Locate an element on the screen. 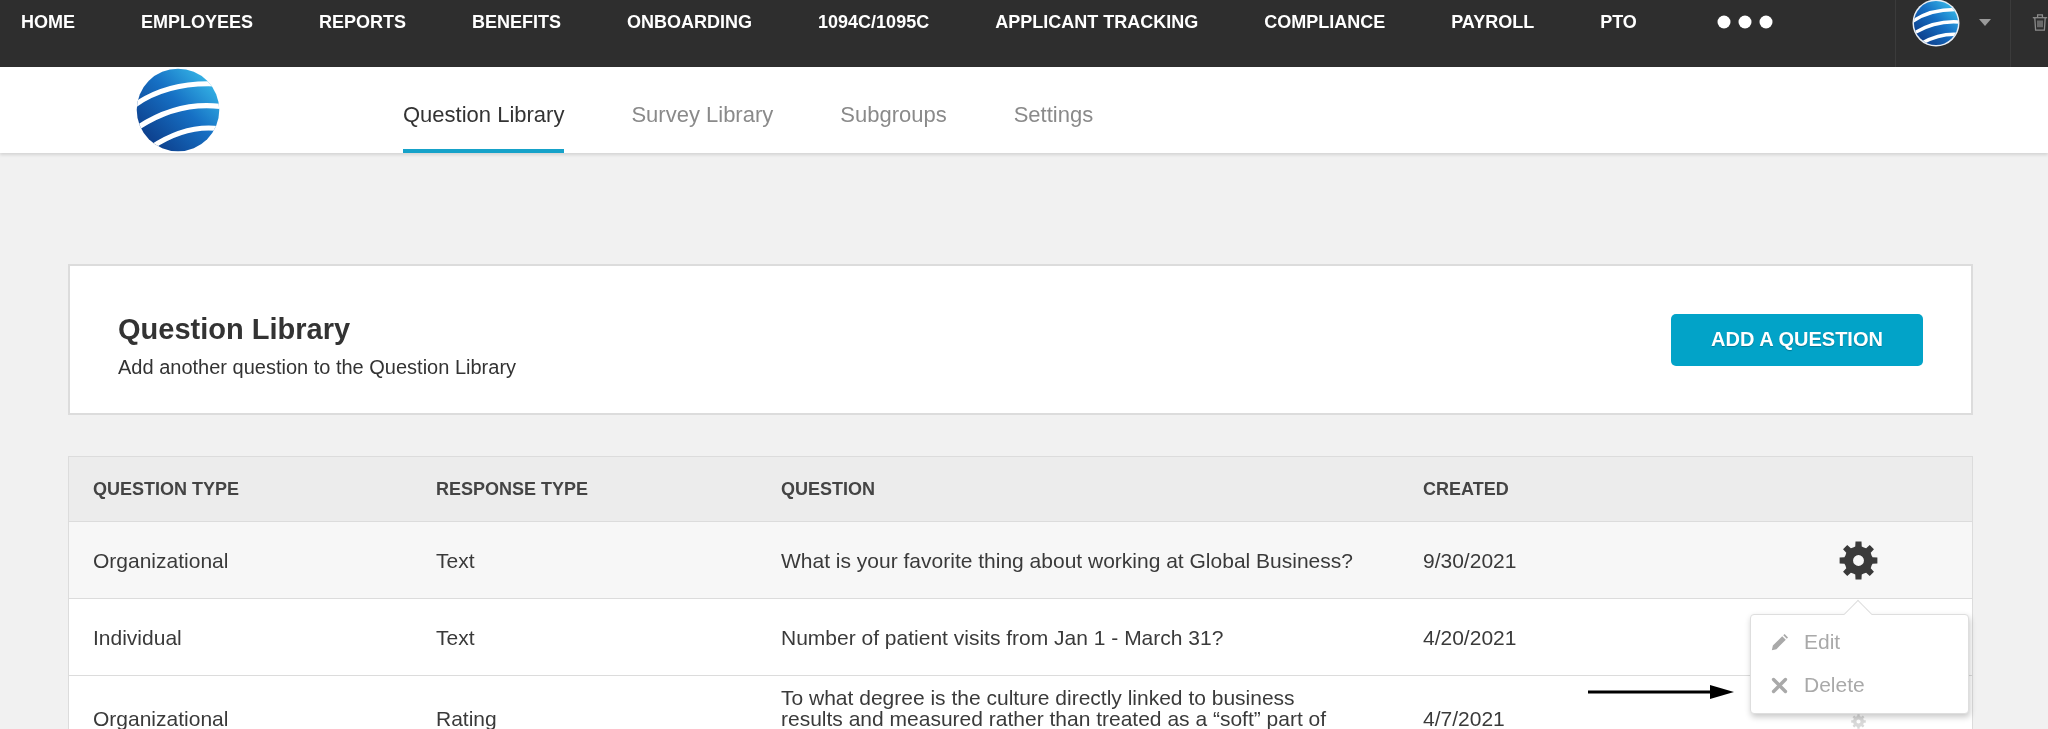  column-header: RESPONSE TYPE is located at coordinates (513, 489).